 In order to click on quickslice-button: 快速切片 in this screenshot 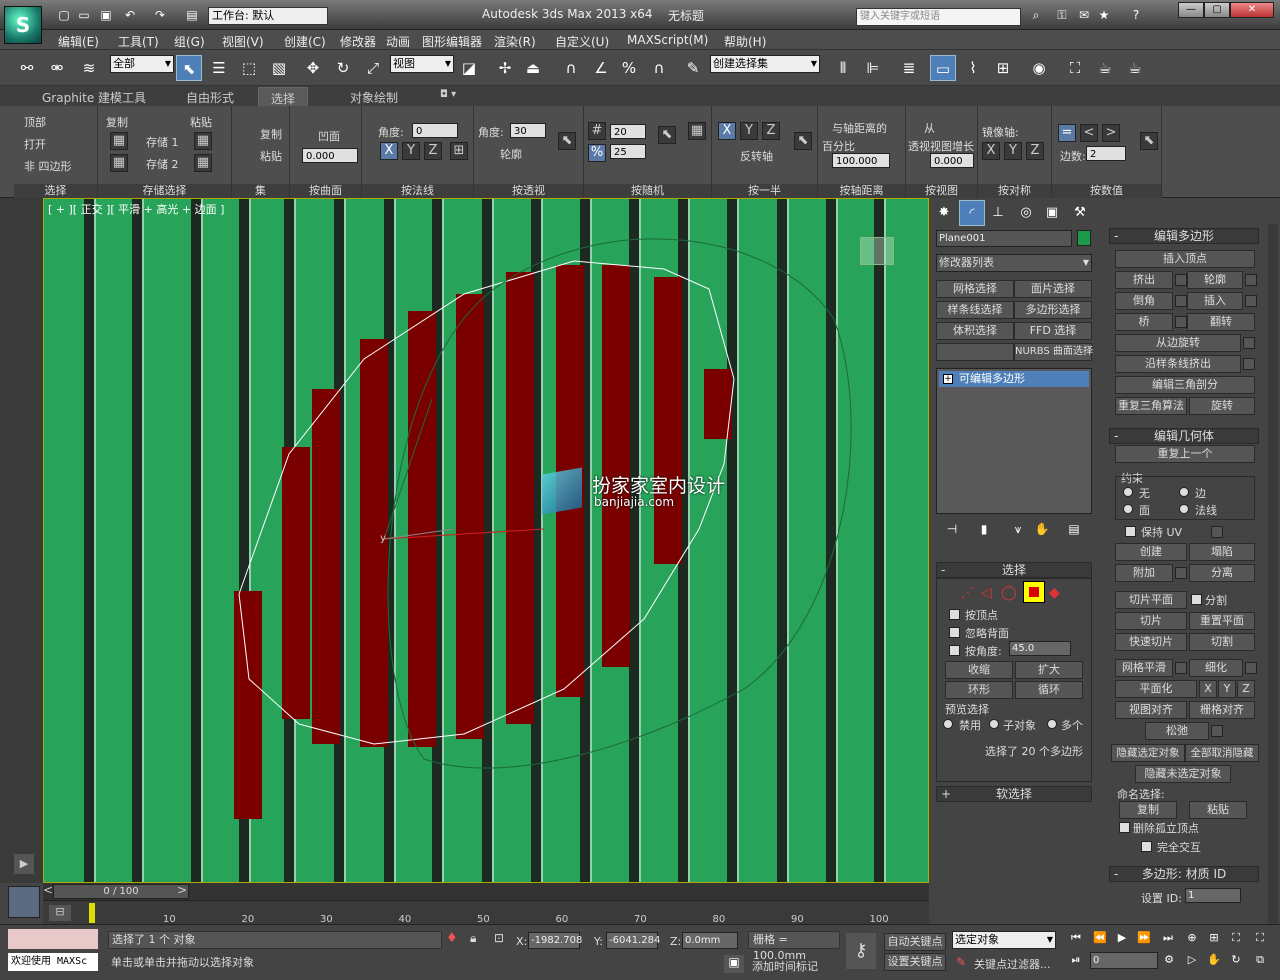, I will do `click(1151, 642)`.